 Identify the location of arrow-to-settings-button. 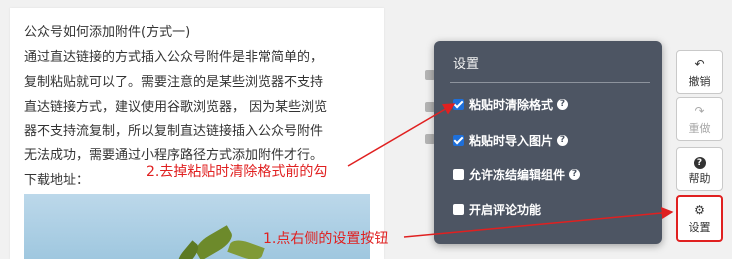
(538, 222).